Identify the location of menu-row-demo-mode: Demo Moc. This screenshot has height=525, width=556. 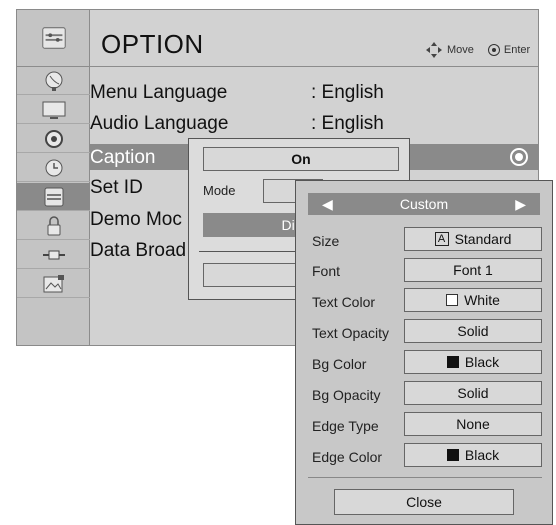
(136, 220).